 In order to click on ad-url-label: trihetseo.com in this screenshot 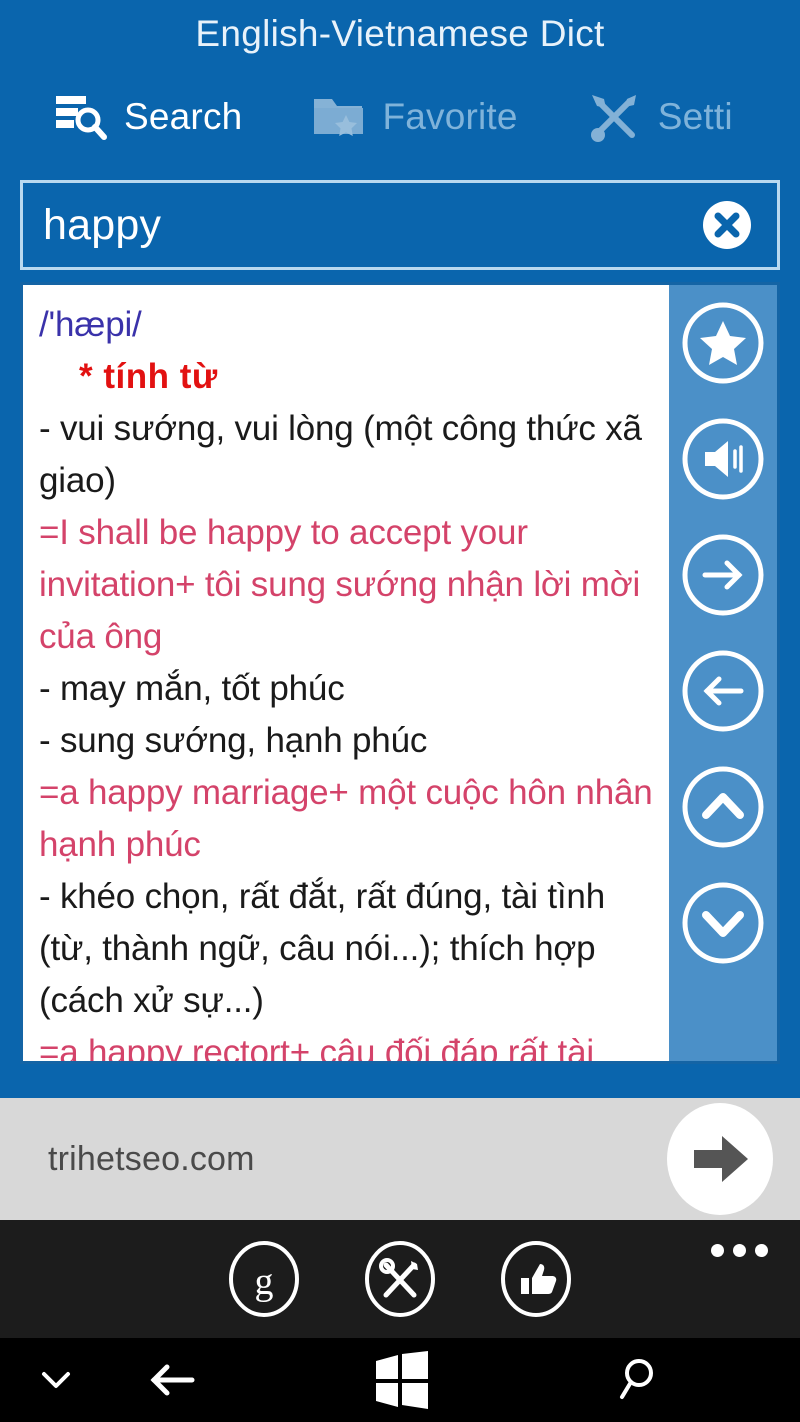, I will do `click(151, 1158)`.